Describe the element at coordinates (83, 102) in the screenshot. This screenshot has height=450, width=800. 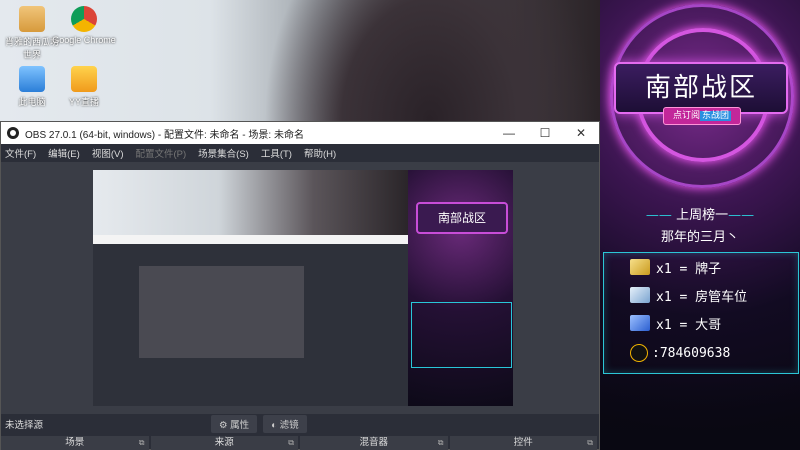
I see `desktop-icon-label: YY直播` at that location.